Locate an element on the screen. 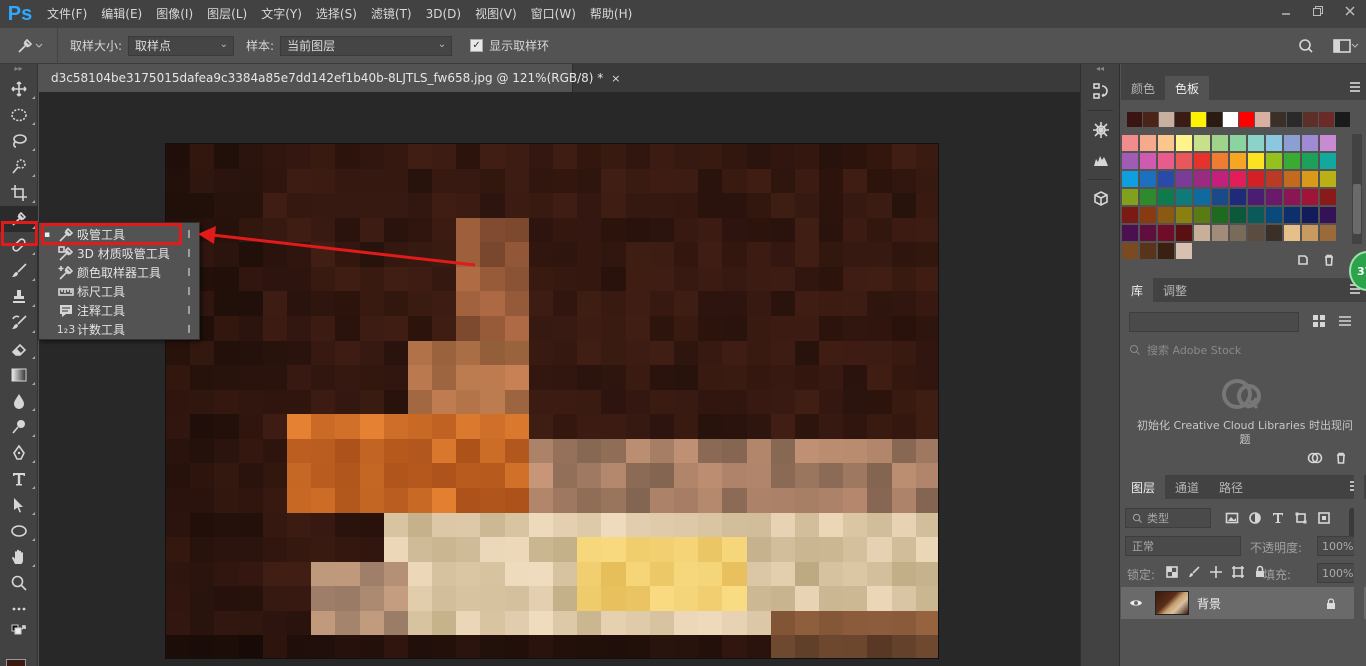 The image size is (1366, 666). menu-help: 帮助(H) is located at coordinates (611, 14).